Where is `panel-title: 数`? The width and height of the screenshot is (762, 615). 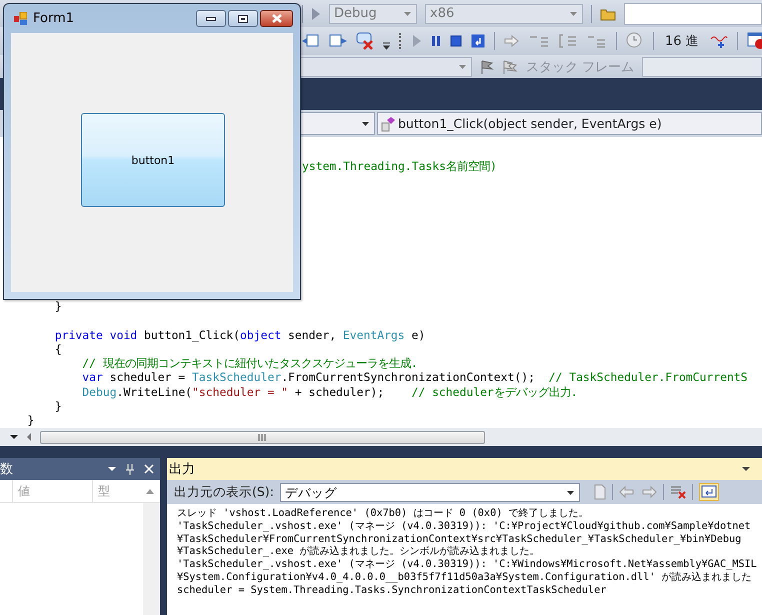
panel-title: 数 is located at coordinates (7, 469).